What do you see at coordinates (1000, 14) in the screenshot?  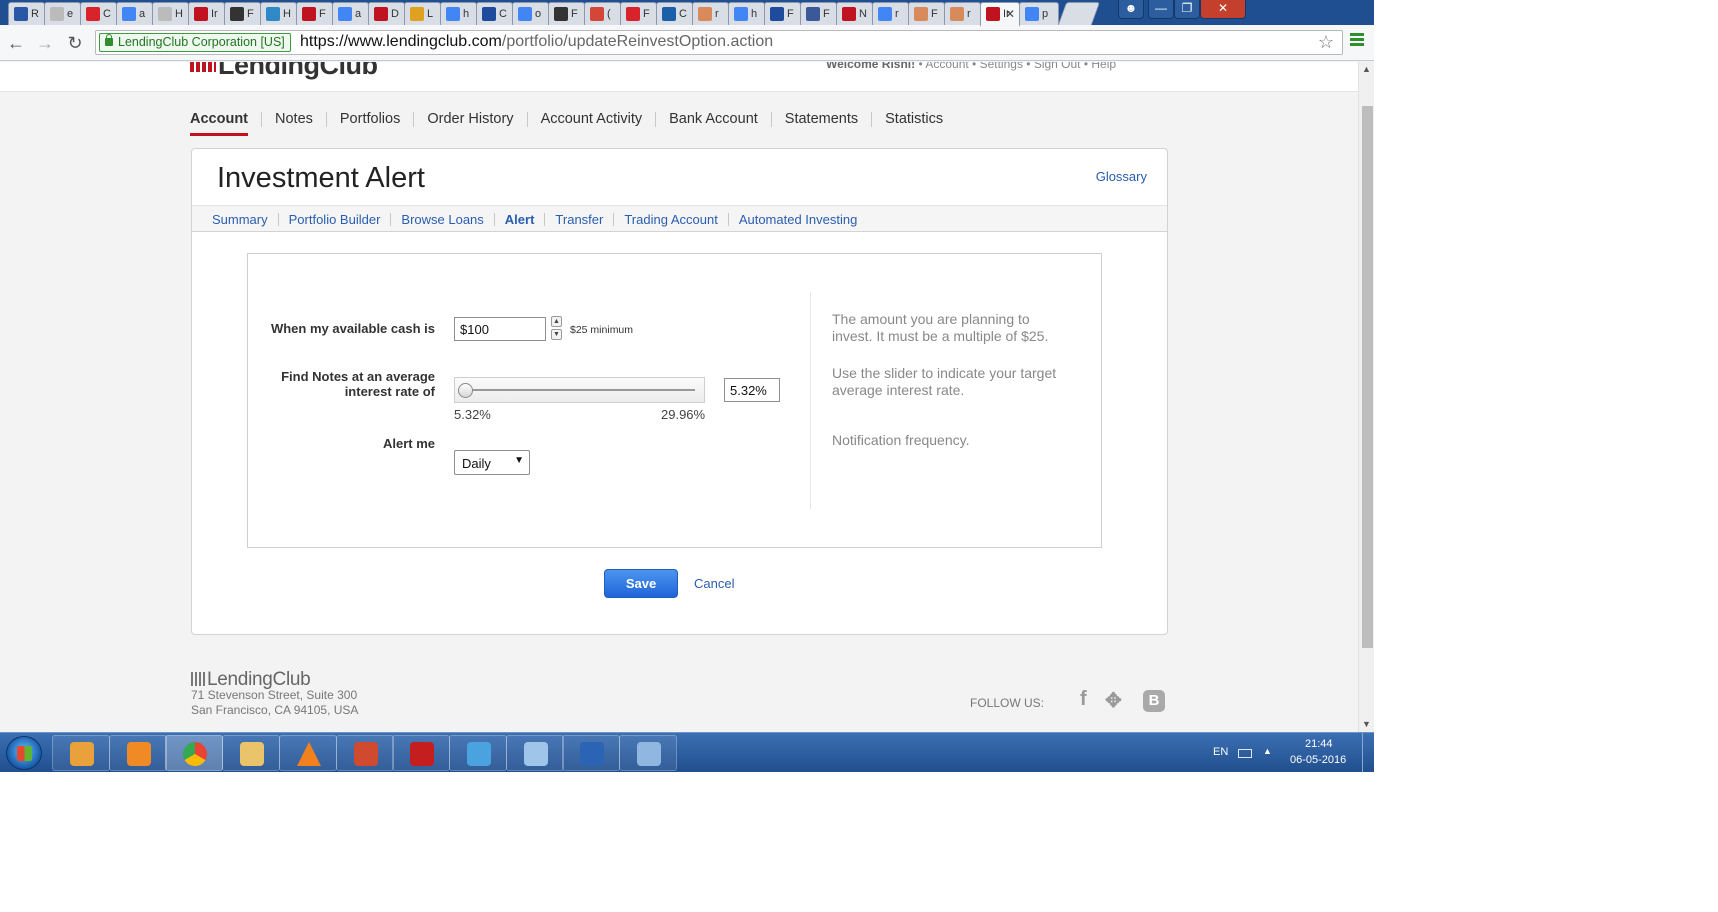 I see `browser-tab-active: Ir ✕` at bounding box center [1000, 14].